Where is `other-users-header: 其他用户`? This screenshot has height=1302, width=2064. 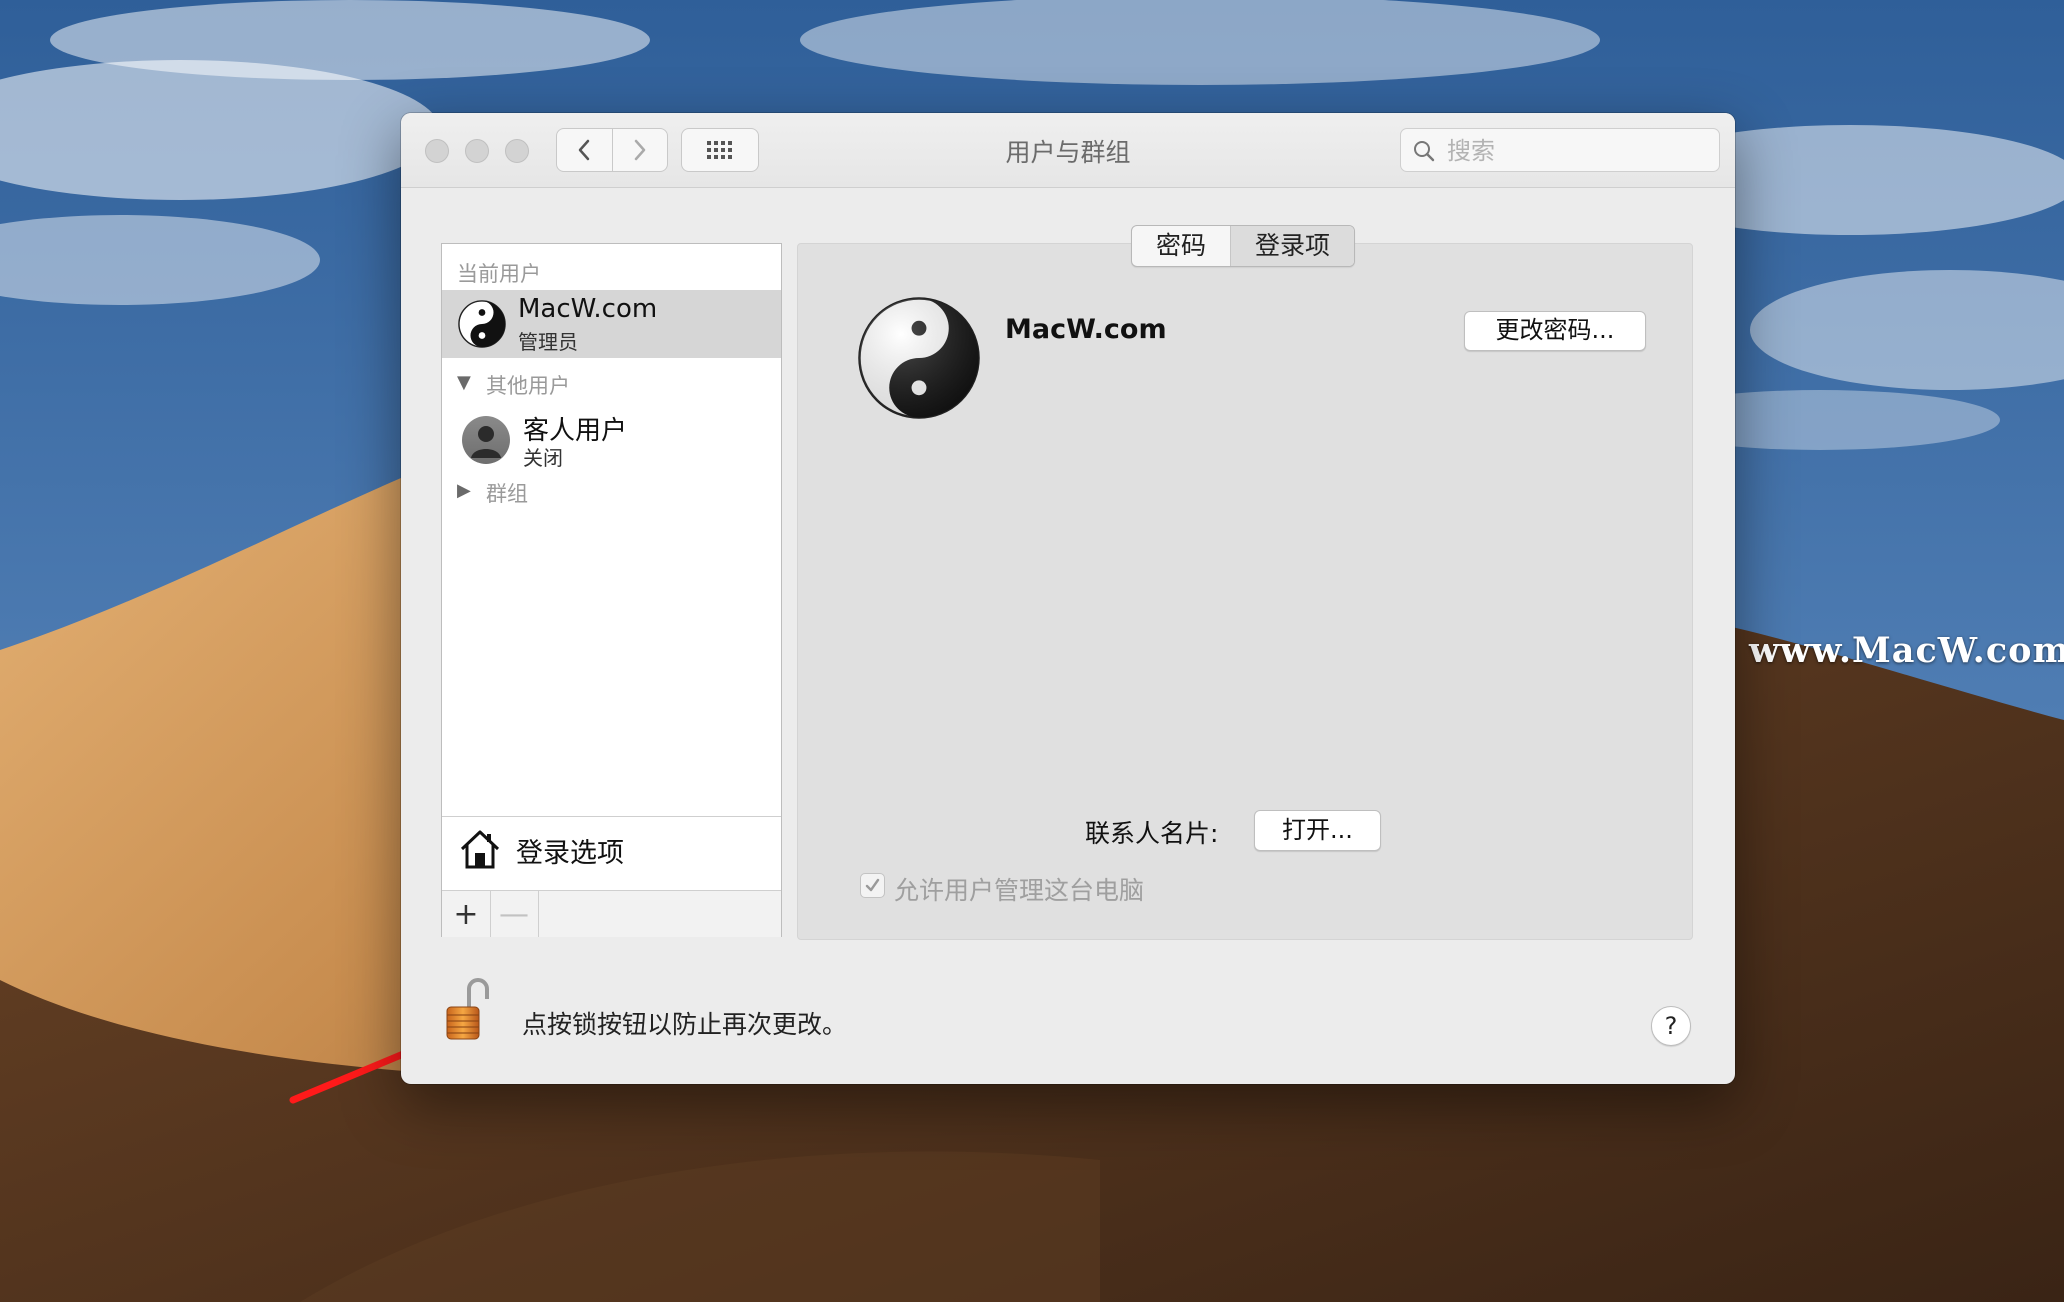 other-users-header: 其他用户 is located at coordinates (528, 386).